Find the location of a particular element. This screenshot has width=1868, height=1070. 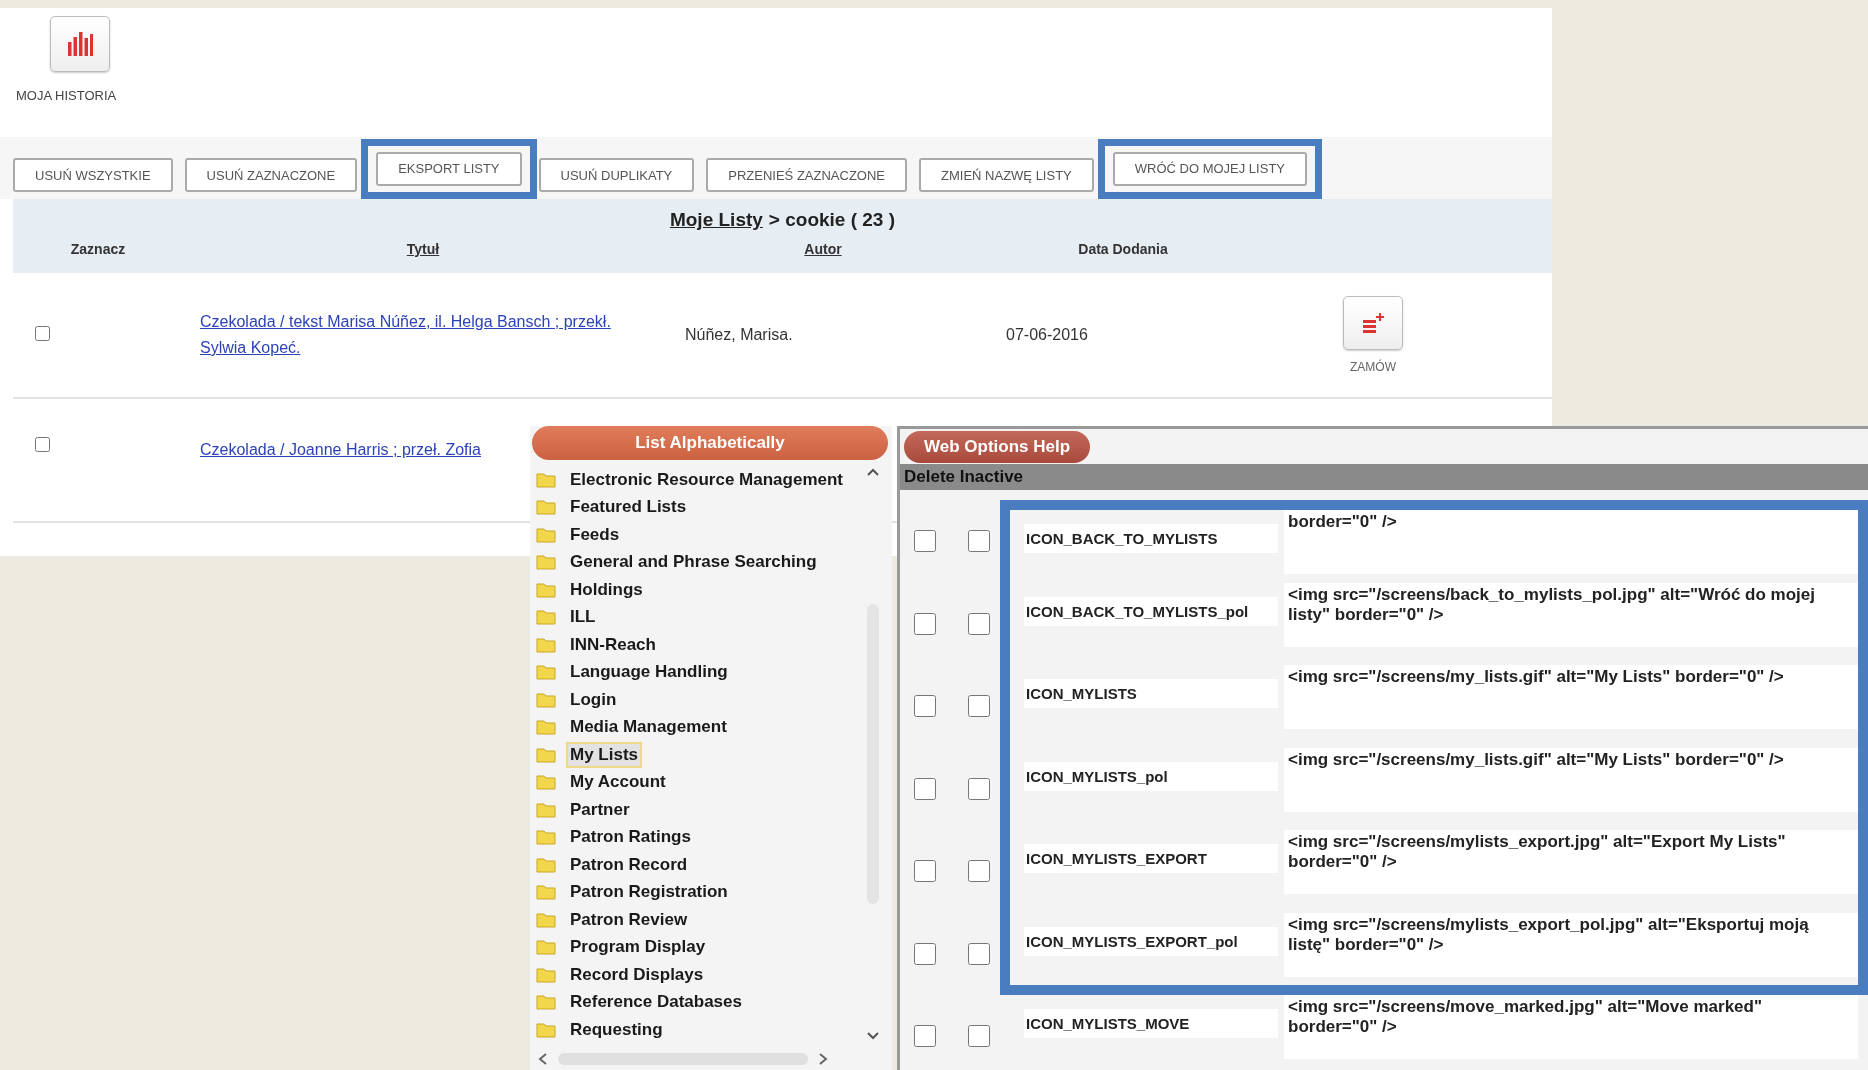

category-item: Electronic Resource Management is located at coordinates (699, 480).